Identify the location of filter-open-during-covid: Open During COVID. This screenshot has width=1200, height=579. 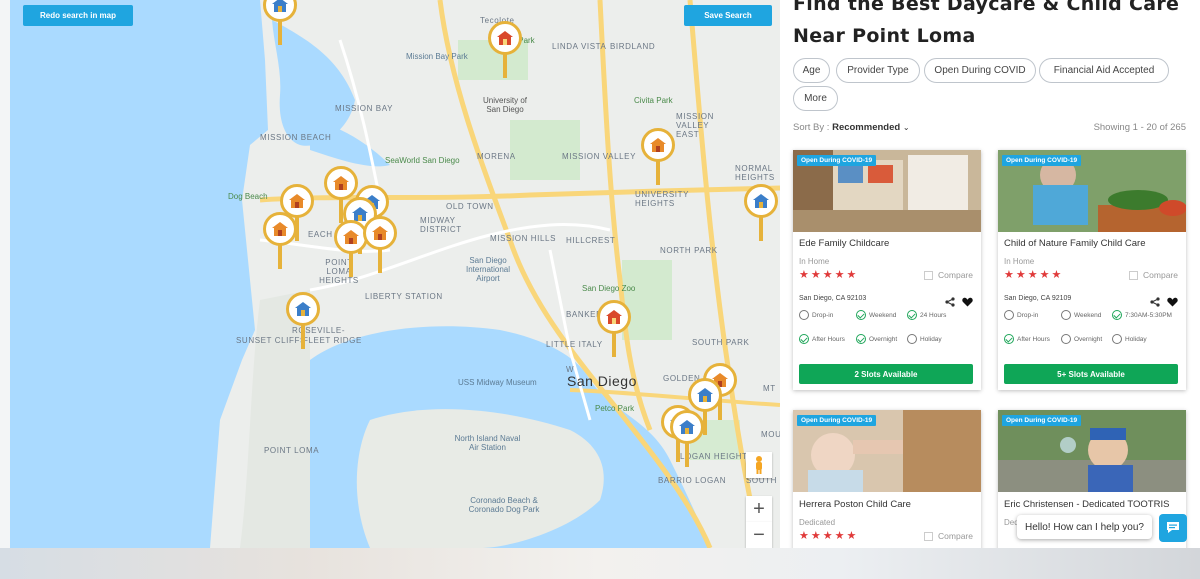
(980, 70).